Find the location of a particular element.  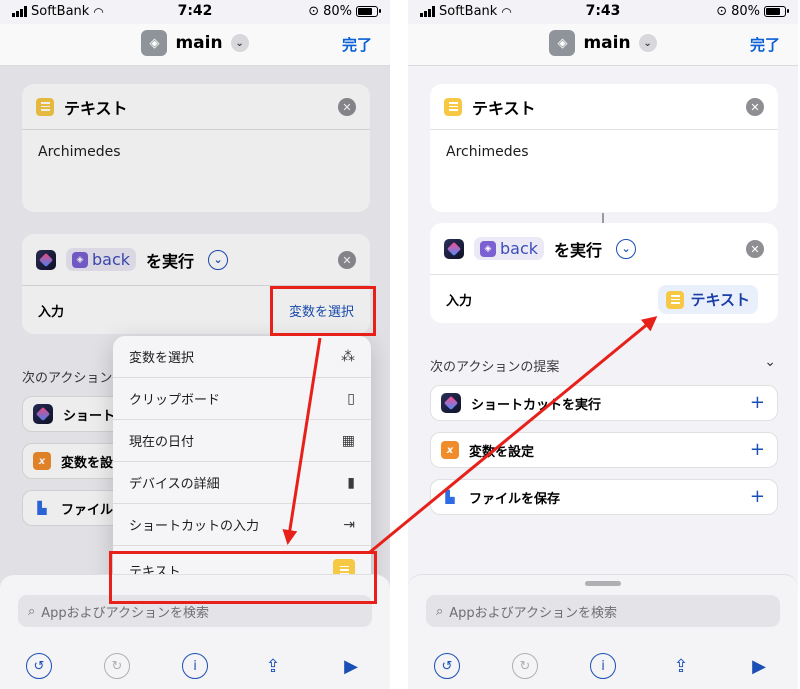

arrow-to-input-pill is located at coordinates (513, 435).